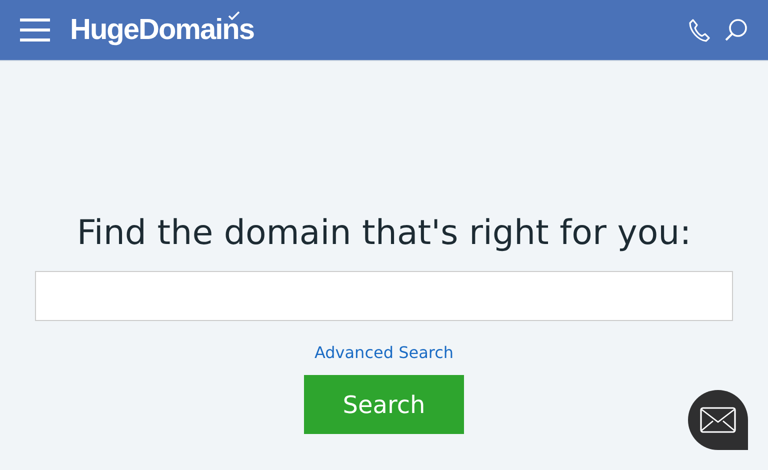  Describe the element at coordinates (35, 30) in the screenshot. I see `menu-icon` at that location.